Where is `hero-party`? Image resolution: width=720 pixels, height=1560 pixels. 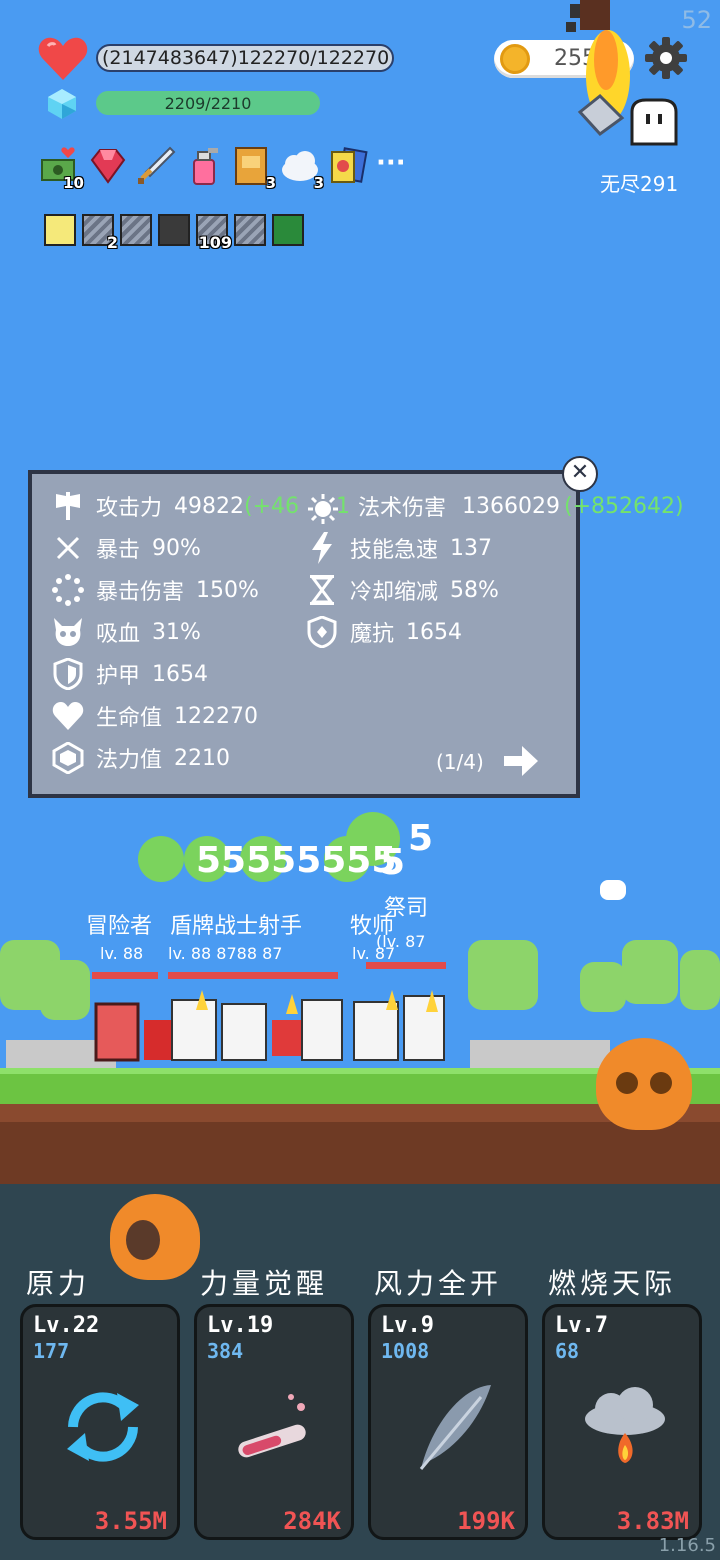
hero-party is located at coordinates (269, 1026).